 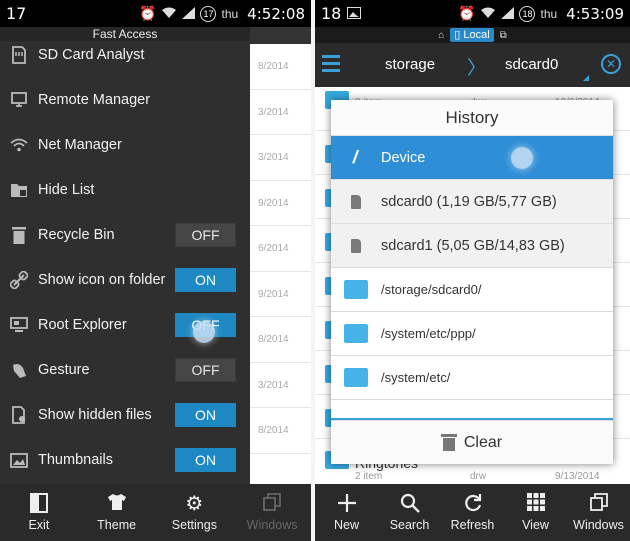 What do you see at coordinates (356, 157) in the screenshot?
I see `root-slash-icon: /` at bounding box center [356, 157].